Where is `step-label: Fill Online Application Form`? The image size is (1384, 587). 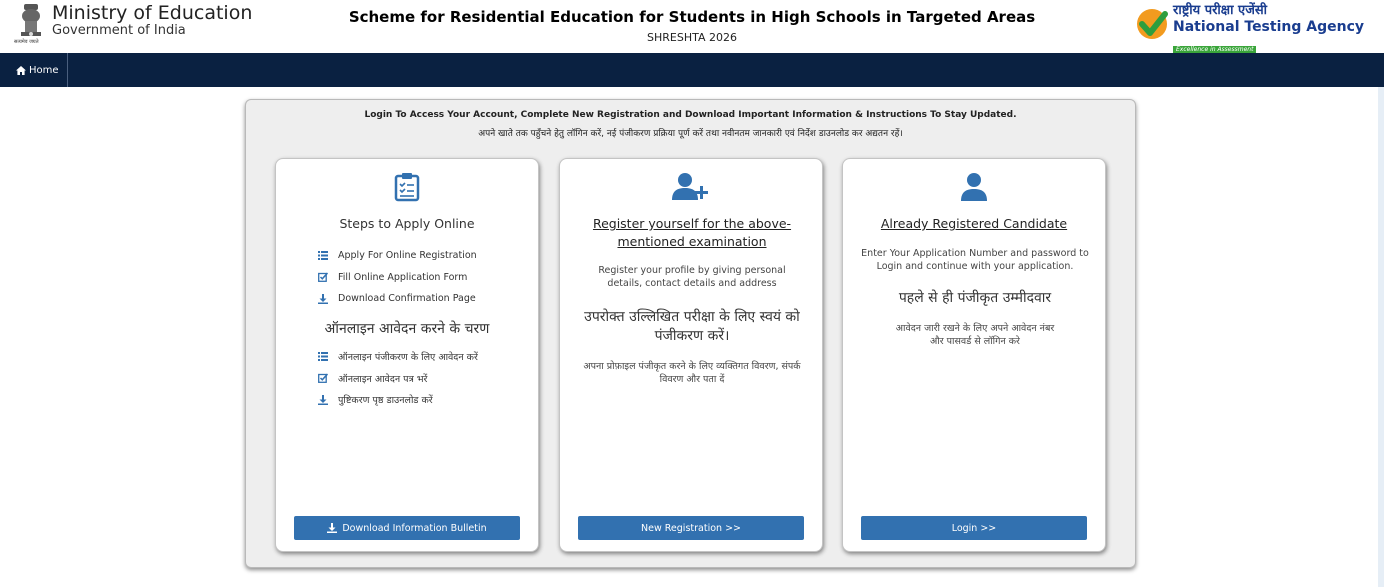 step-label: Fill Online Application Form is located at coordinates (403, 277).